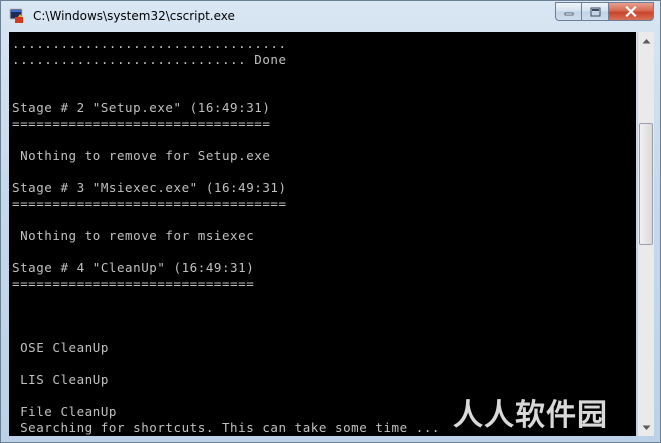  What do you see at coordinates (133, 283) in the screenshot?
I see `console-line: ==============================` at bounding box center [133, 283].